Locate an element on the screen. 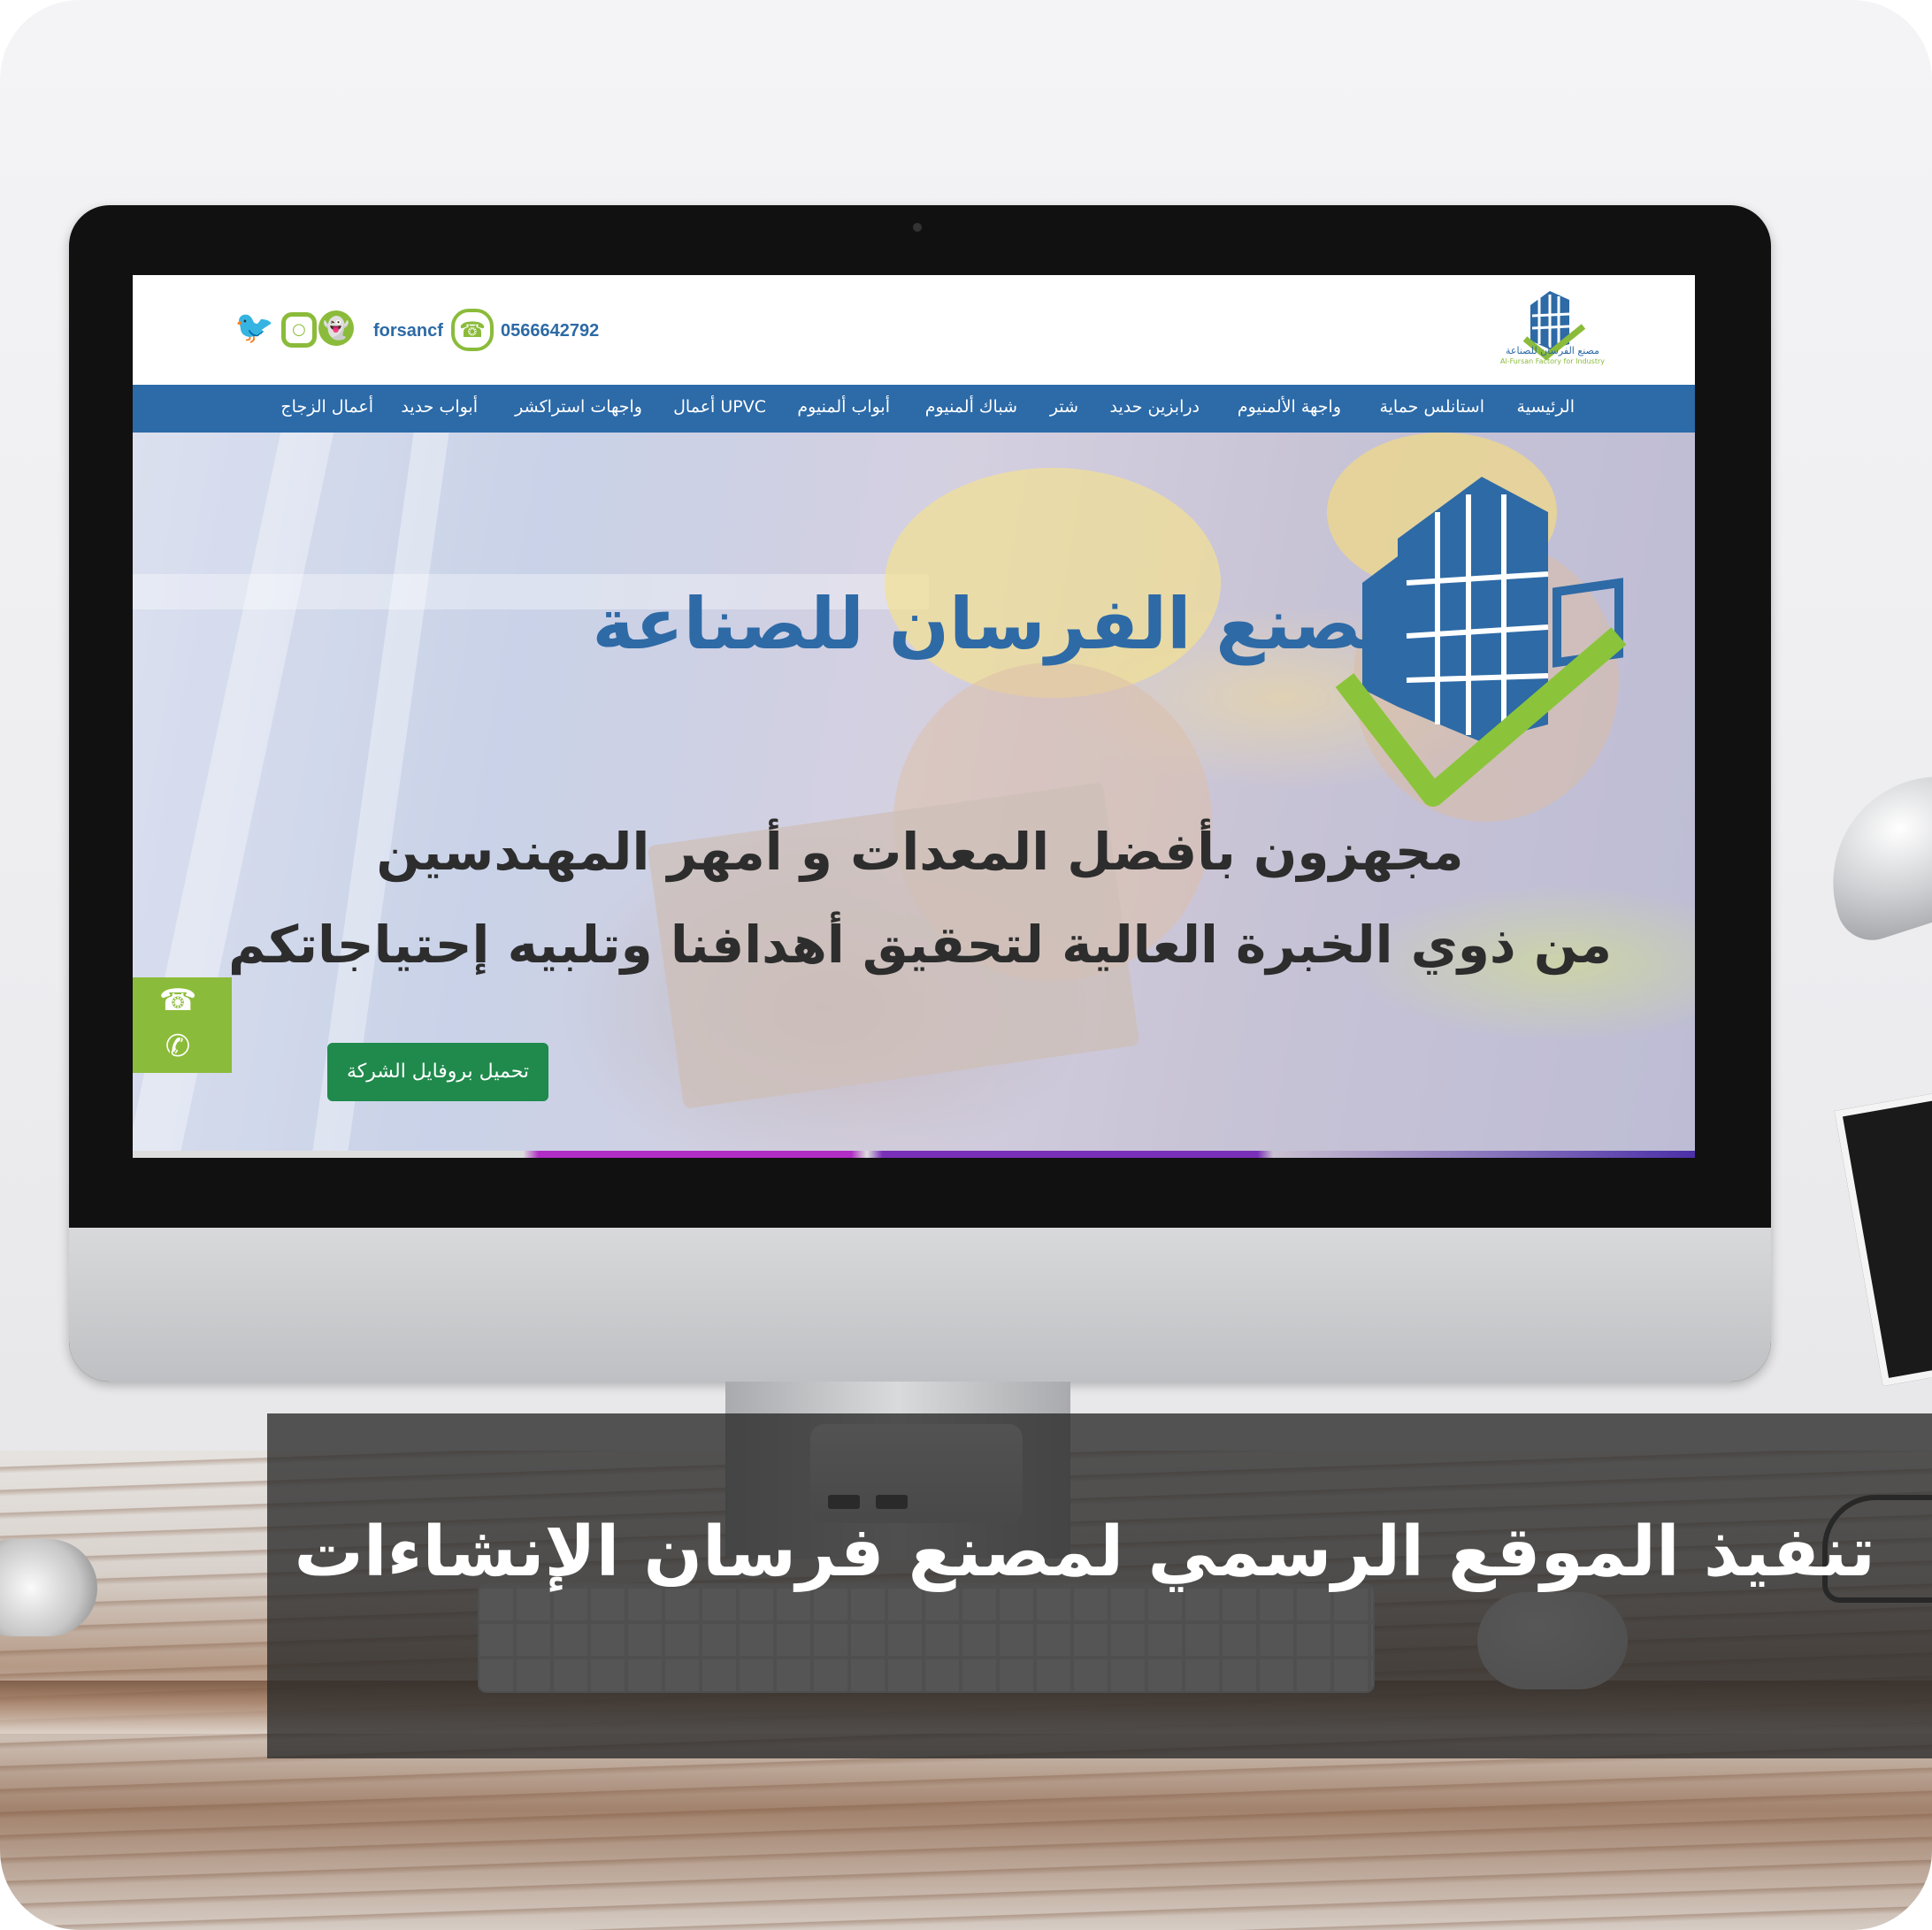 This screenshot has height=1930, width=1932. slider-strip is located at coordinates (914, 1154).